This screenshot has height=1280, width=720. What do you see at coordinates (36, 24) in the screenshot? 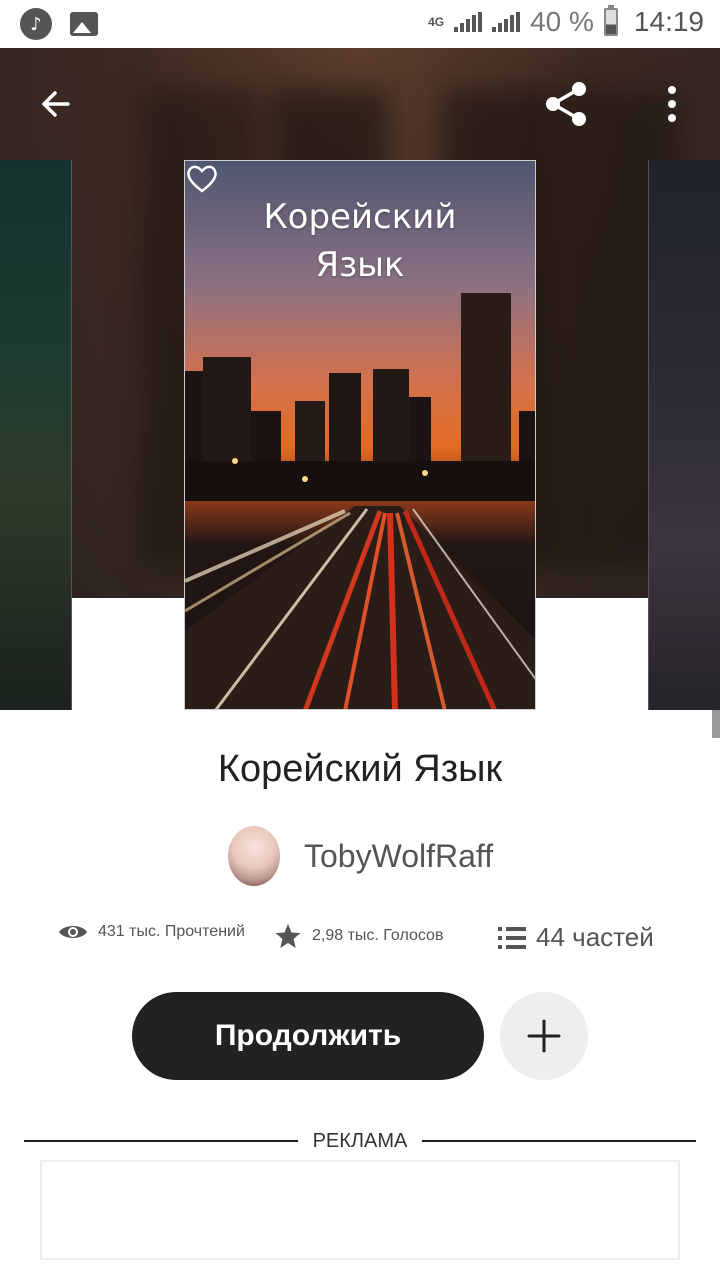
I see `tiktok-icon: ♪` at bounding box center [36, 24].